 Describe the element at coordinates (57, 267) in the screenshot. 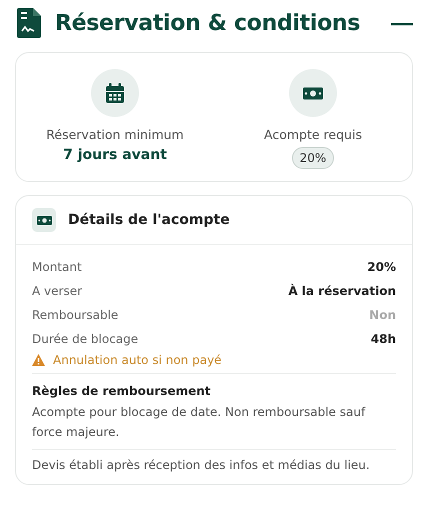

I see `detail-label: Montant` at that location.